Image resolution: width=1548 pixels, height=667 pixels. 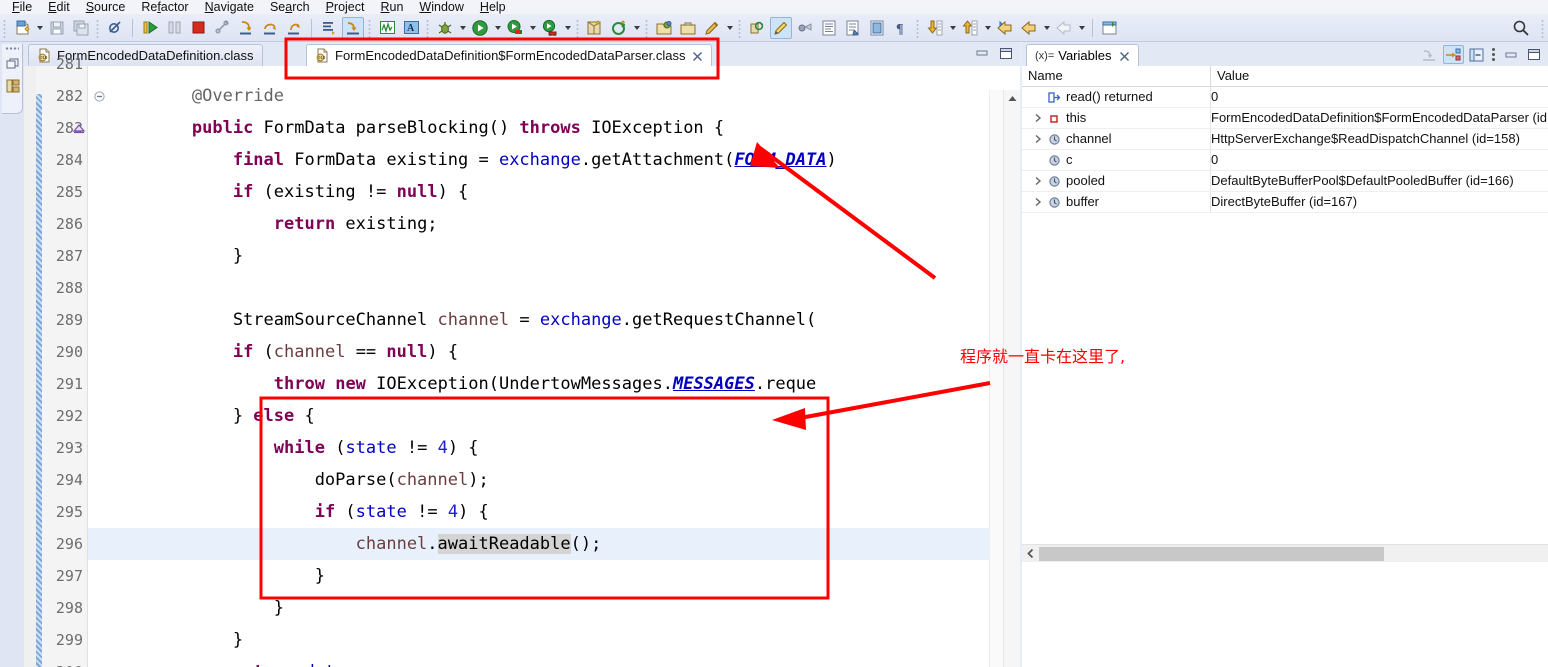 What do you see at coordinates (829, 28) in the screenshot?
I see `console-button` at bounding box center [829, 28].